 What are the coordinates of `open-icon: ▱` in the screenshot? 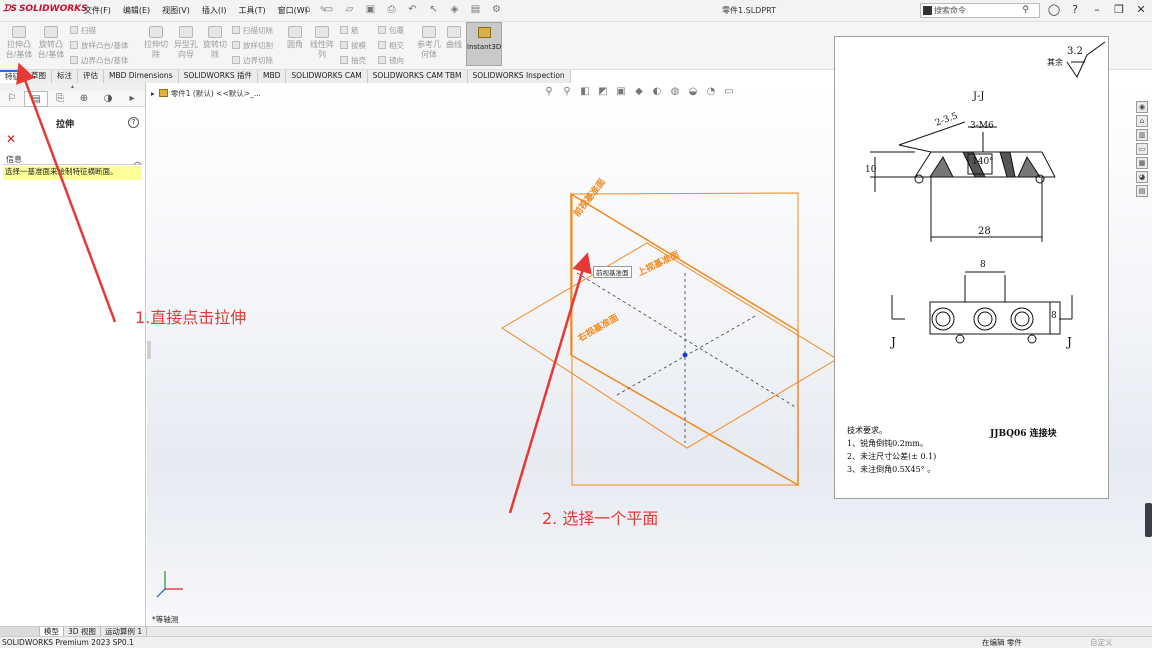 It's located at (349, 10).